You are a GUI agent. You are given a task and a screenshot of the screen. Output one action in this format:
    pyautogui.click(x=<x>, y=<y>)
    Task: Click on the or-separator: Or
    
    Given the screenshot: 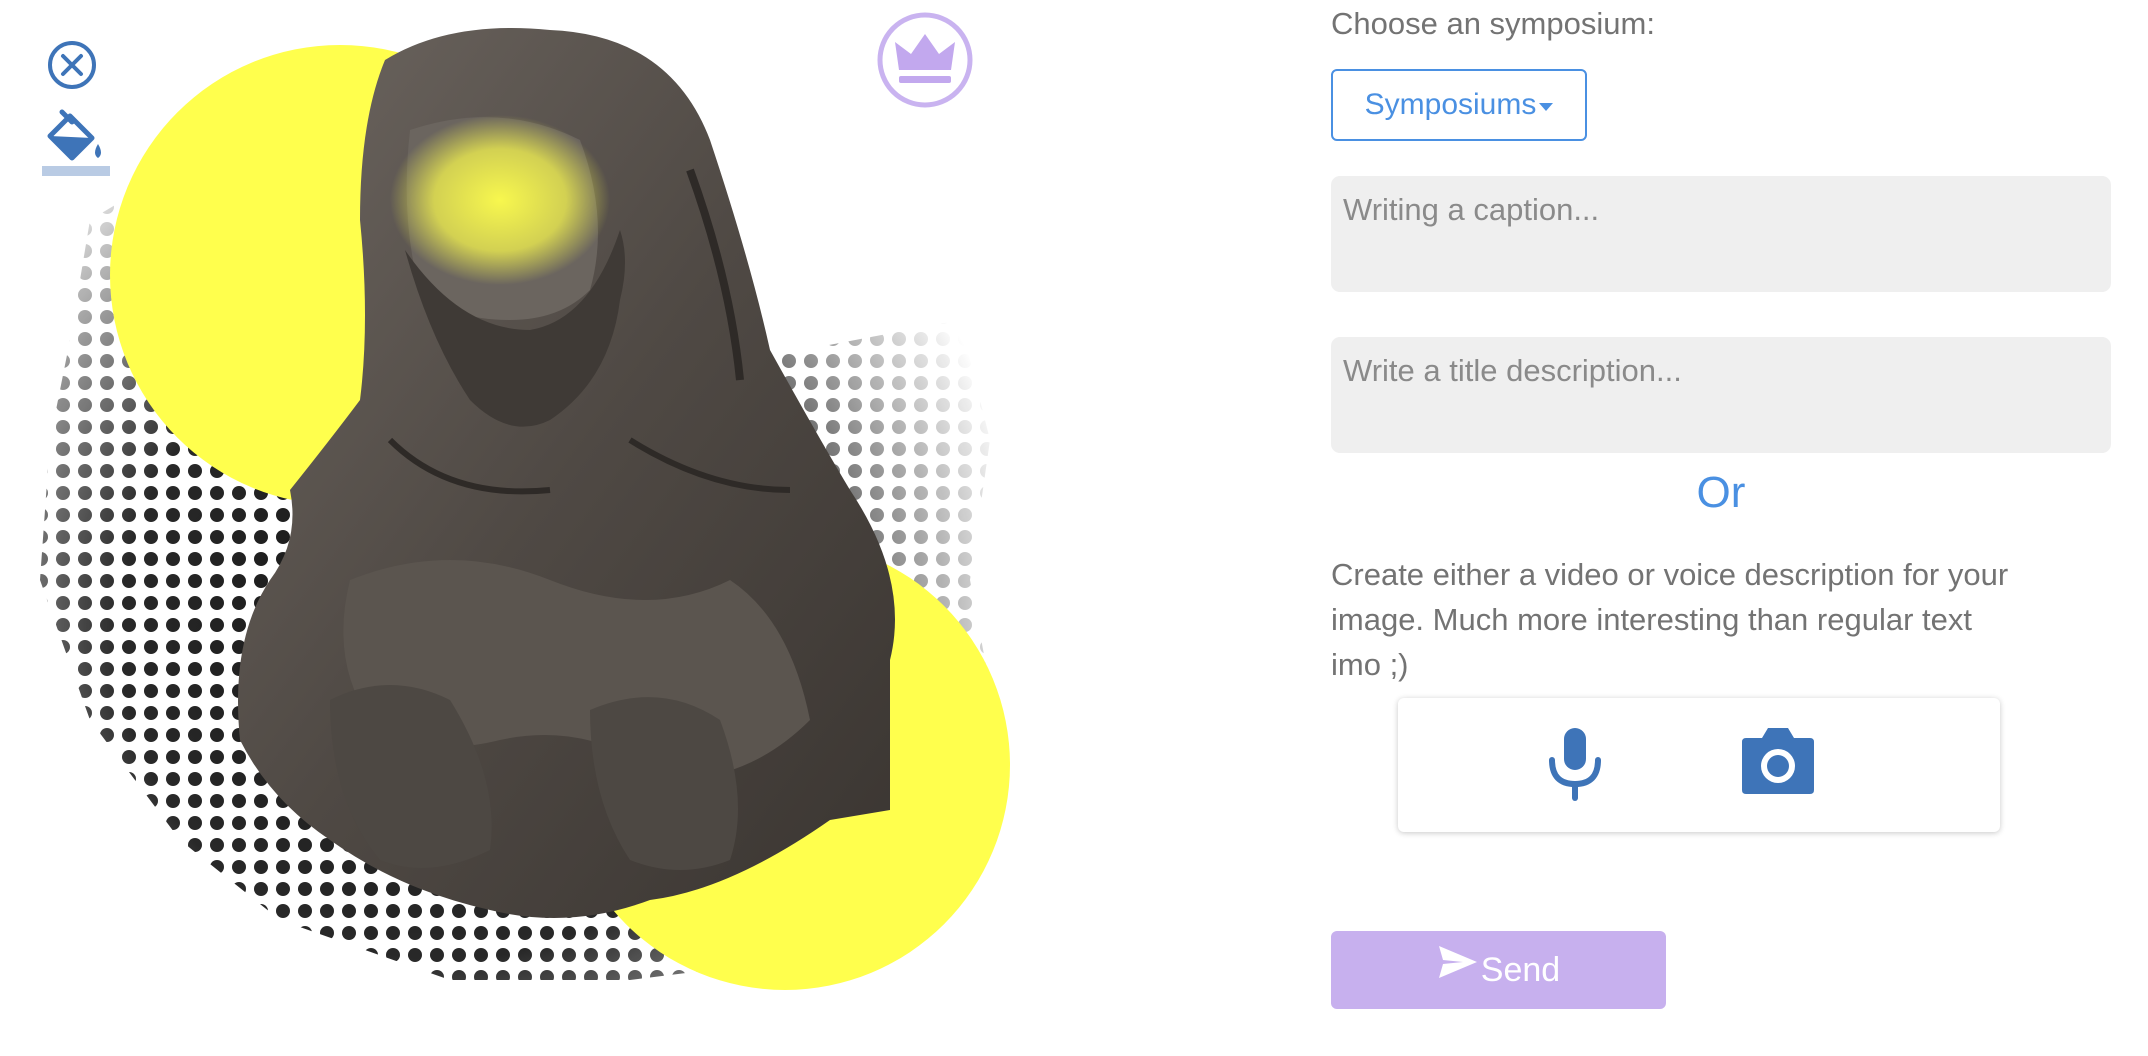 What is the action you would take?
    pyautogui.click(x=1721, y=492)
    